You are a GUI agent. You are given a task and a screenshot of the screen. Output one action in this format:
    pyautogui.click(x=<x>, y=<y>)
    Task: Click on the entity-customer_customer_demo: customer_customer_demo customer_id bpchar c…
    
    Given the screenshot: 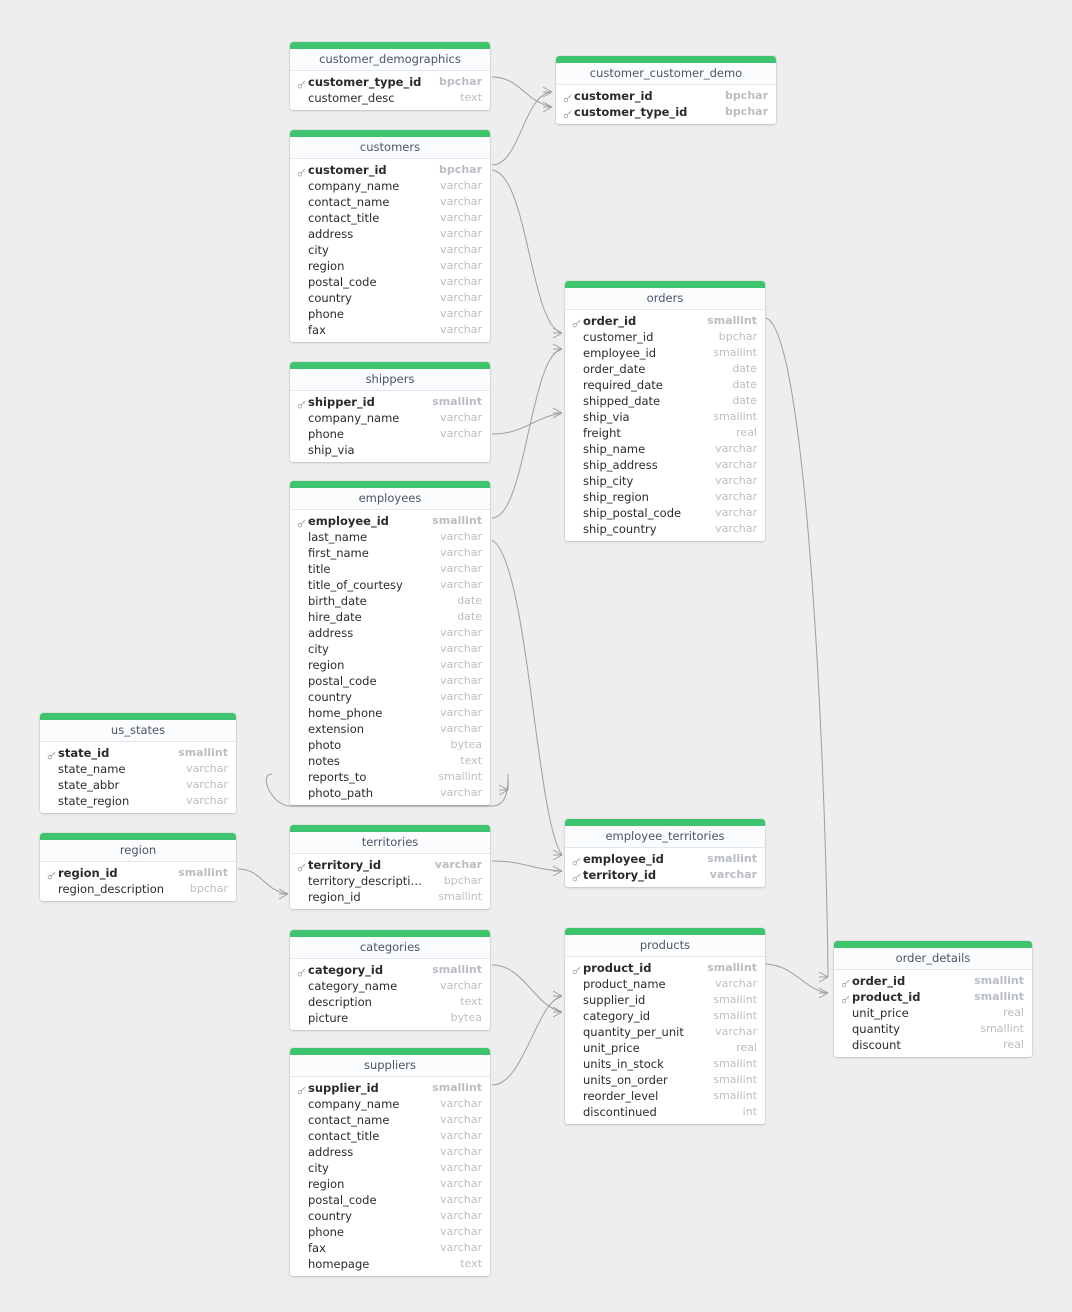 What is the action you would take?
    pyautogui.click(x=666, y=90)
    